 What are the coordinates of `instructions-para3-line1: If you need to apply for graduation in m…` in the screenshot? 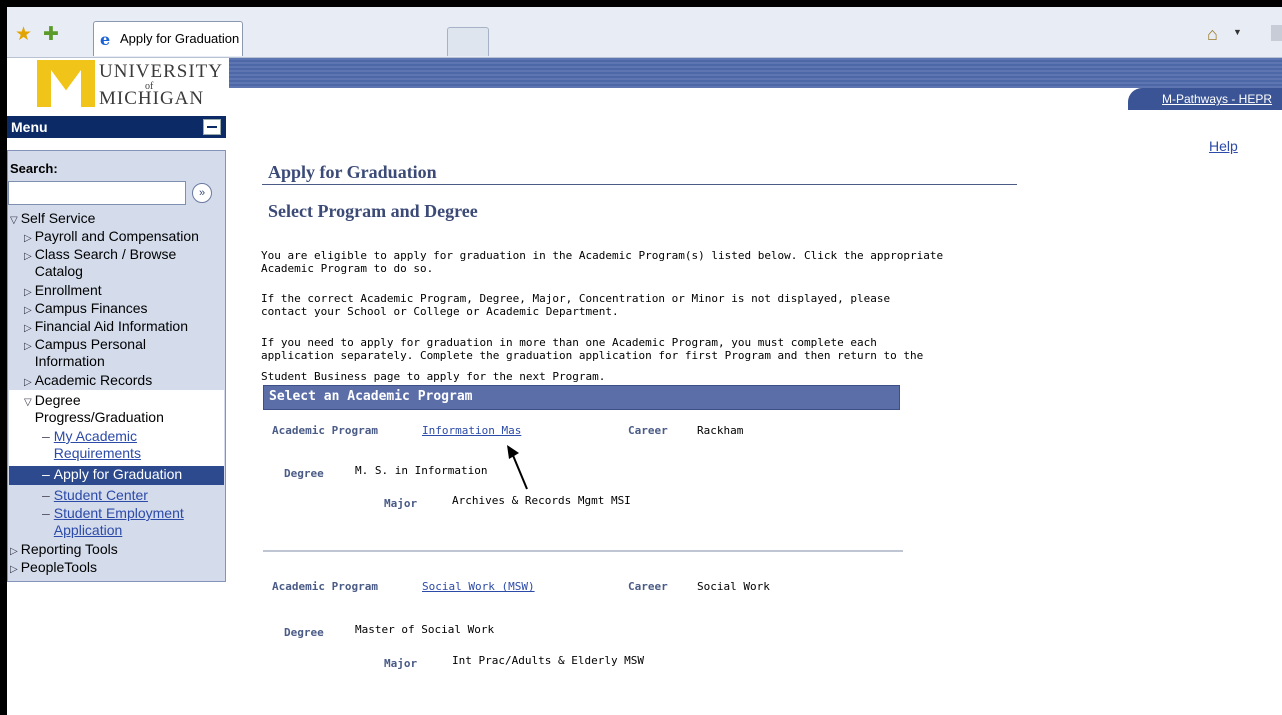 It's located at (569, 342).